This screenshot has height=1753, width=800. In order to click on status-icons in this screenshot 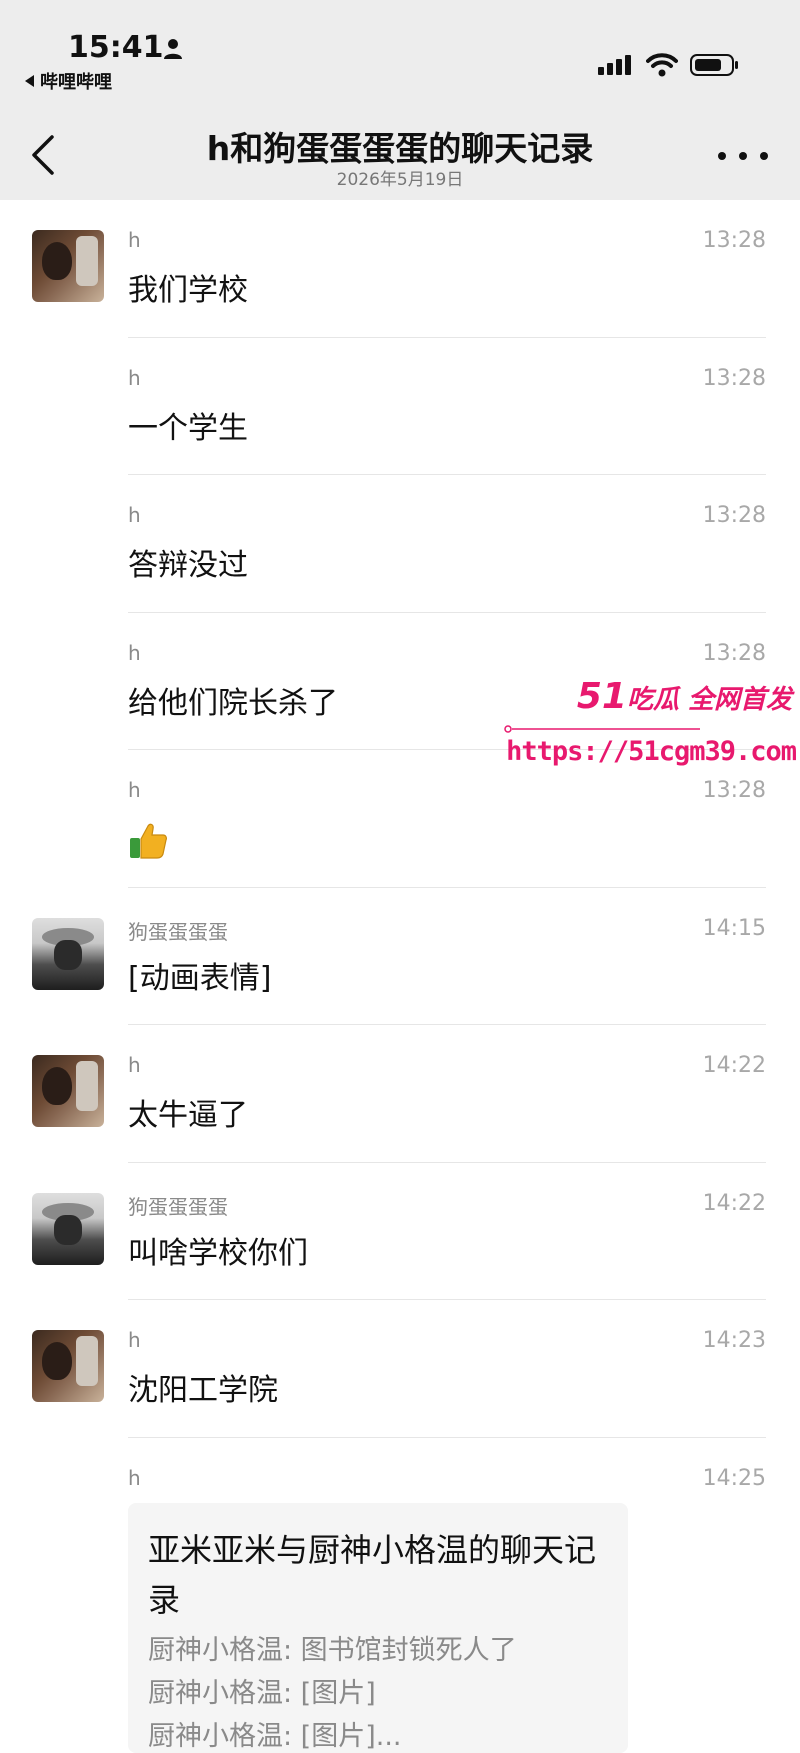, I will do `click(669, 65)`.